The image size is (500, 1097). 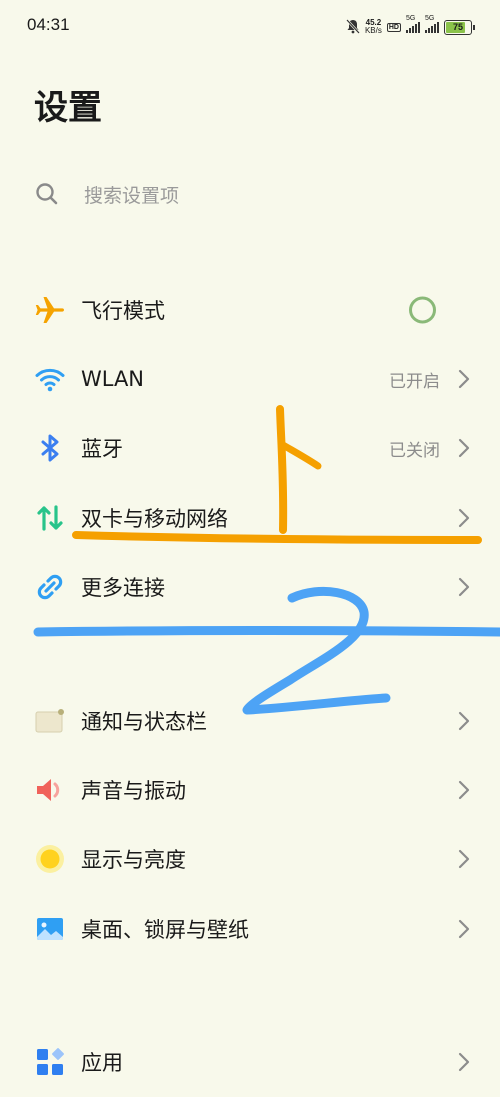 I want to click on settings-item-label: 显示与亮度, so click(x=133, y=860).